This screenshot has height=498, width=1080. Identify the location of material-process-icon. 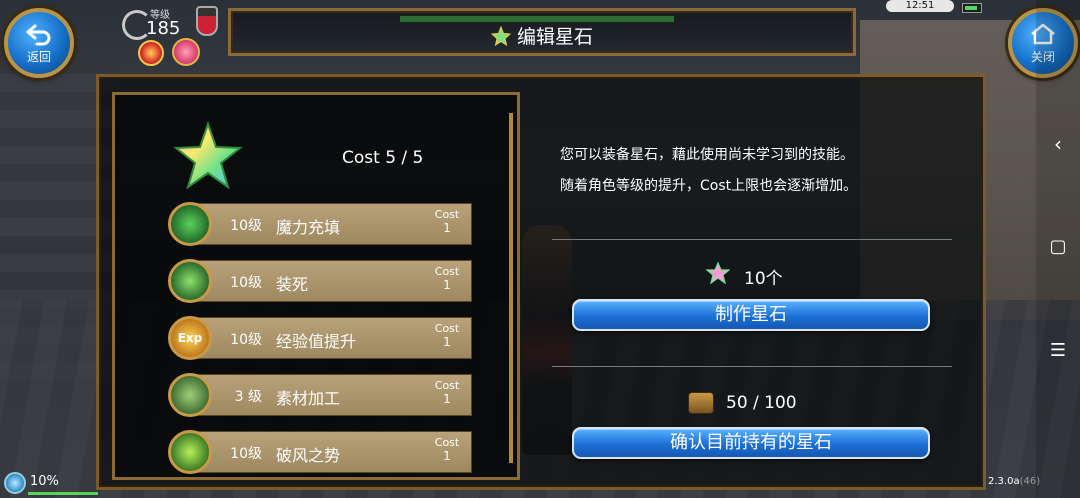
(190, 395).